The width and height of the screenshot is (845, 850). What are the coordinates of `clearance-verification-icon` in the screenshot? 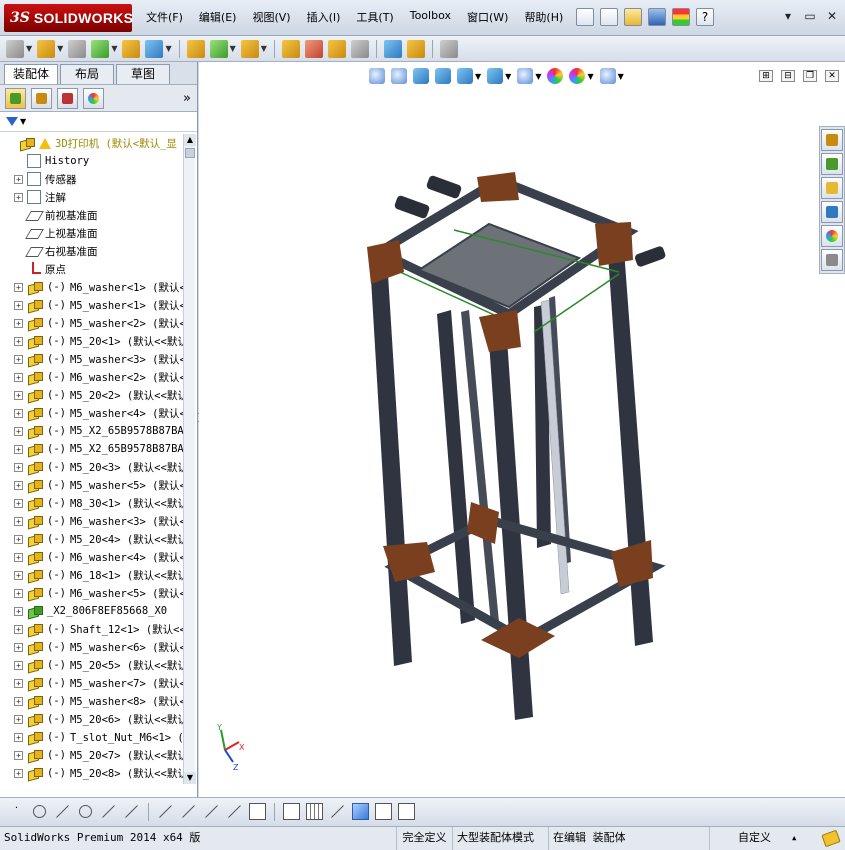 It's located at (415, 48).